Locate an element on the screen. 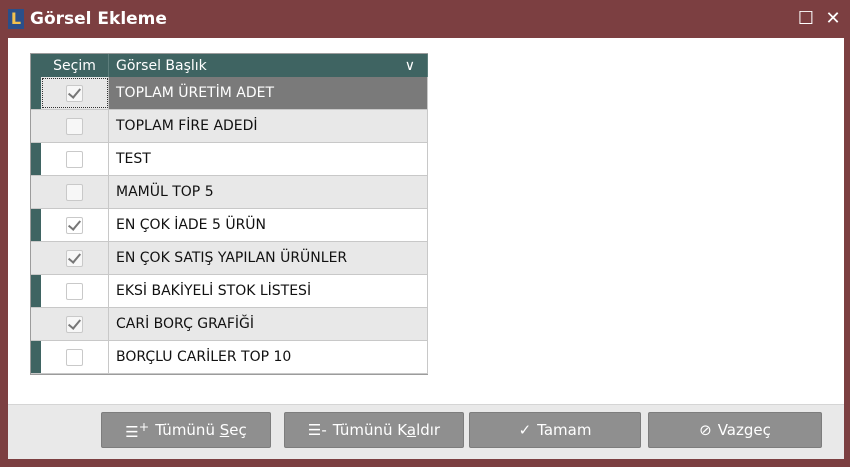  visual-title-cell: EKSİ BAKİYELİ STOK LİSTESİ is located at coordinates (268, 291).